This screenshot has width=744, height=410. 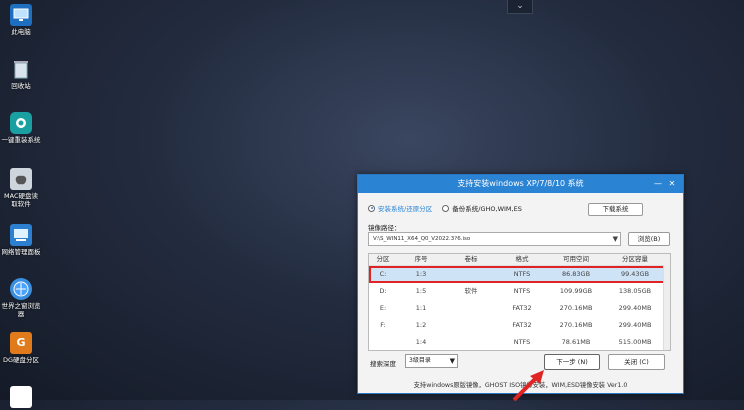 What do you see at coordinates (21, 69) in the screenshot?
I see `recycle-bin-icon` at bounding box center [21, 69].